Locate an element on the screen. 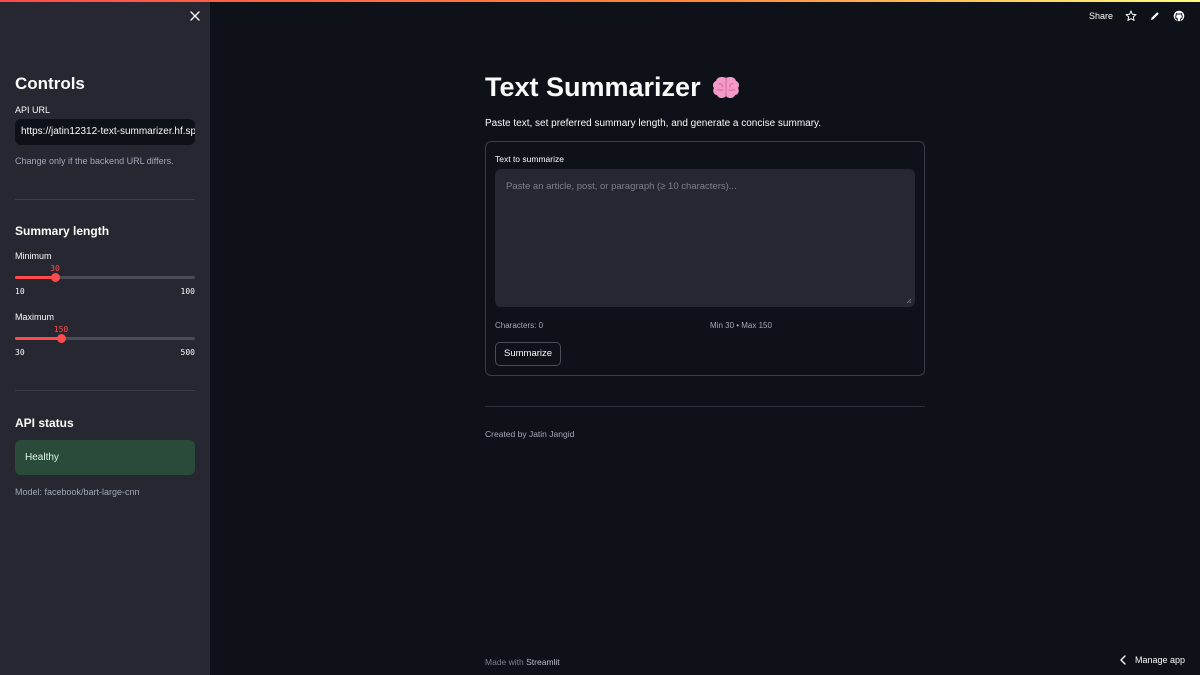 The width and height of the screenshot is (1200, 675). length-range-text: Min 30 • Max 150 is located at coordinates (741, 325).